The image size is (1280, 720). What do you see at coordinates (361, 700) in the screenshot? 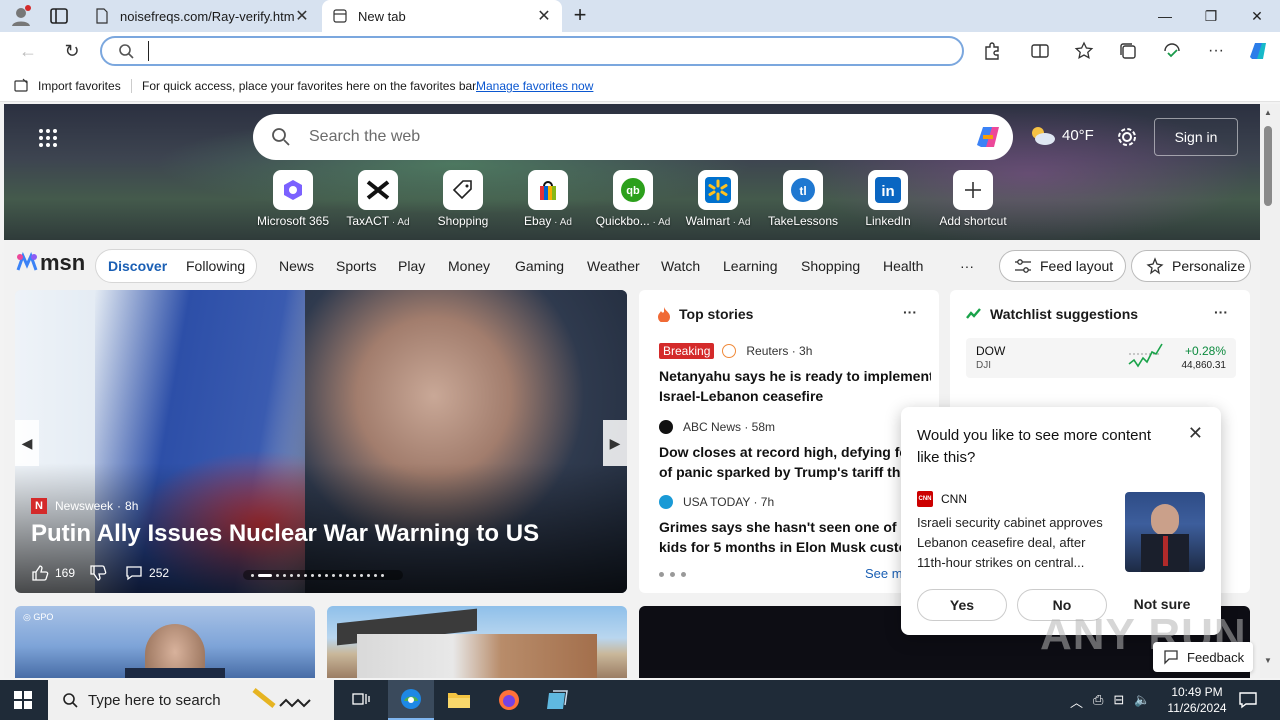
I see `task-view-button` at bounding box center [361, 700].